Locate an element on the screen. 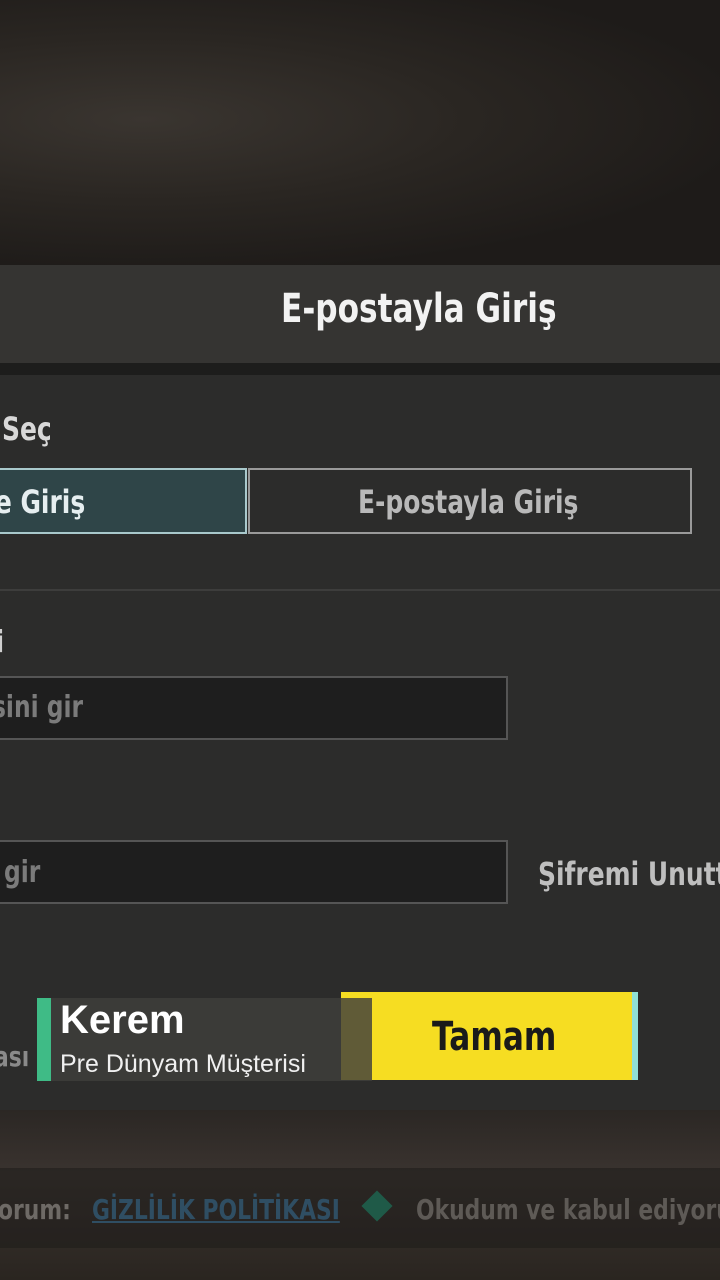 This screenshot has height=1280, width=720. email-input-placeholder: sini gir is located at coordinates (42, 707).